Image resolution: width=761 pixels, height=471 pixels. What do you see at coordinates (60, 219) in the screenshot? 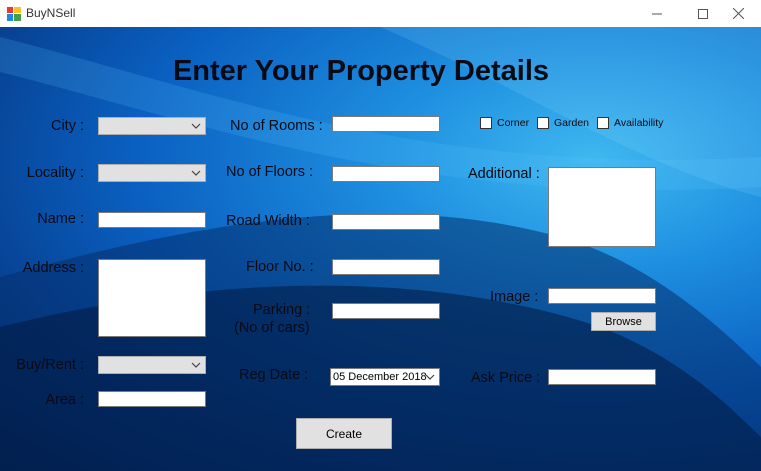
I see `name-label: Name :` at bounding box center [60, 219].